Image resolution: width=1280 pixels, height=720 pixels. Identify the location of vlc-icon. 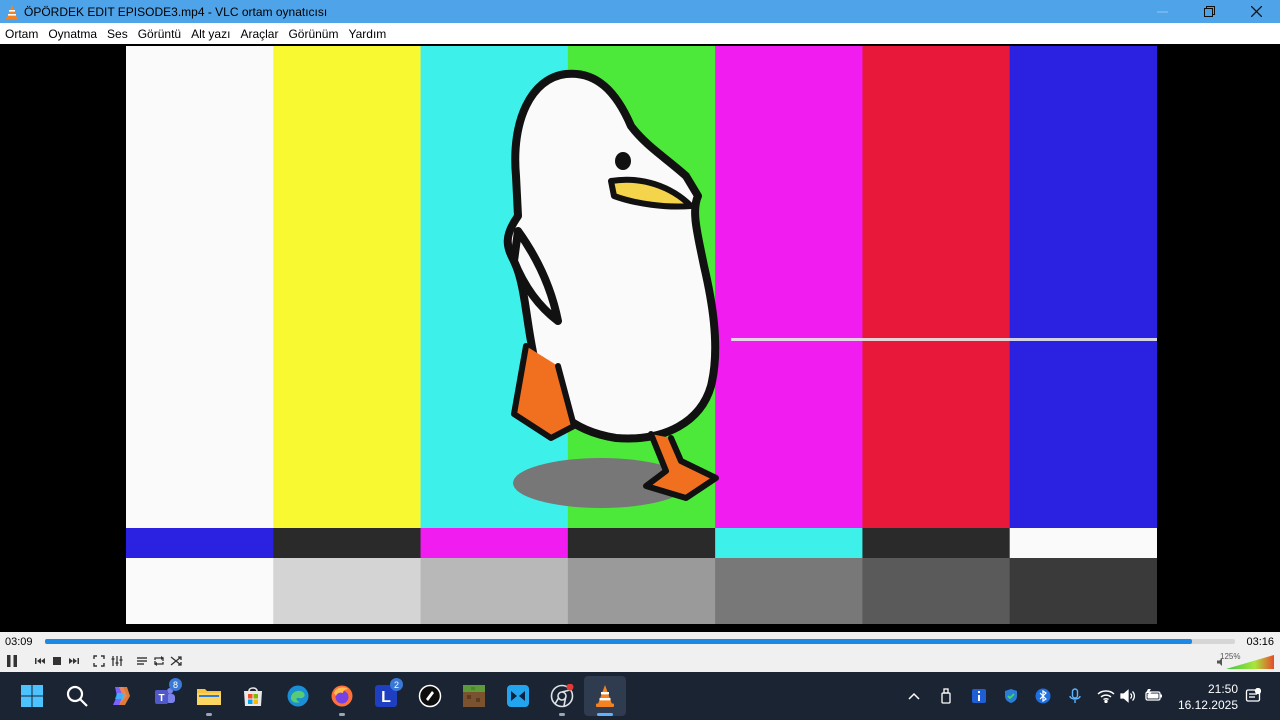
(605, 696).